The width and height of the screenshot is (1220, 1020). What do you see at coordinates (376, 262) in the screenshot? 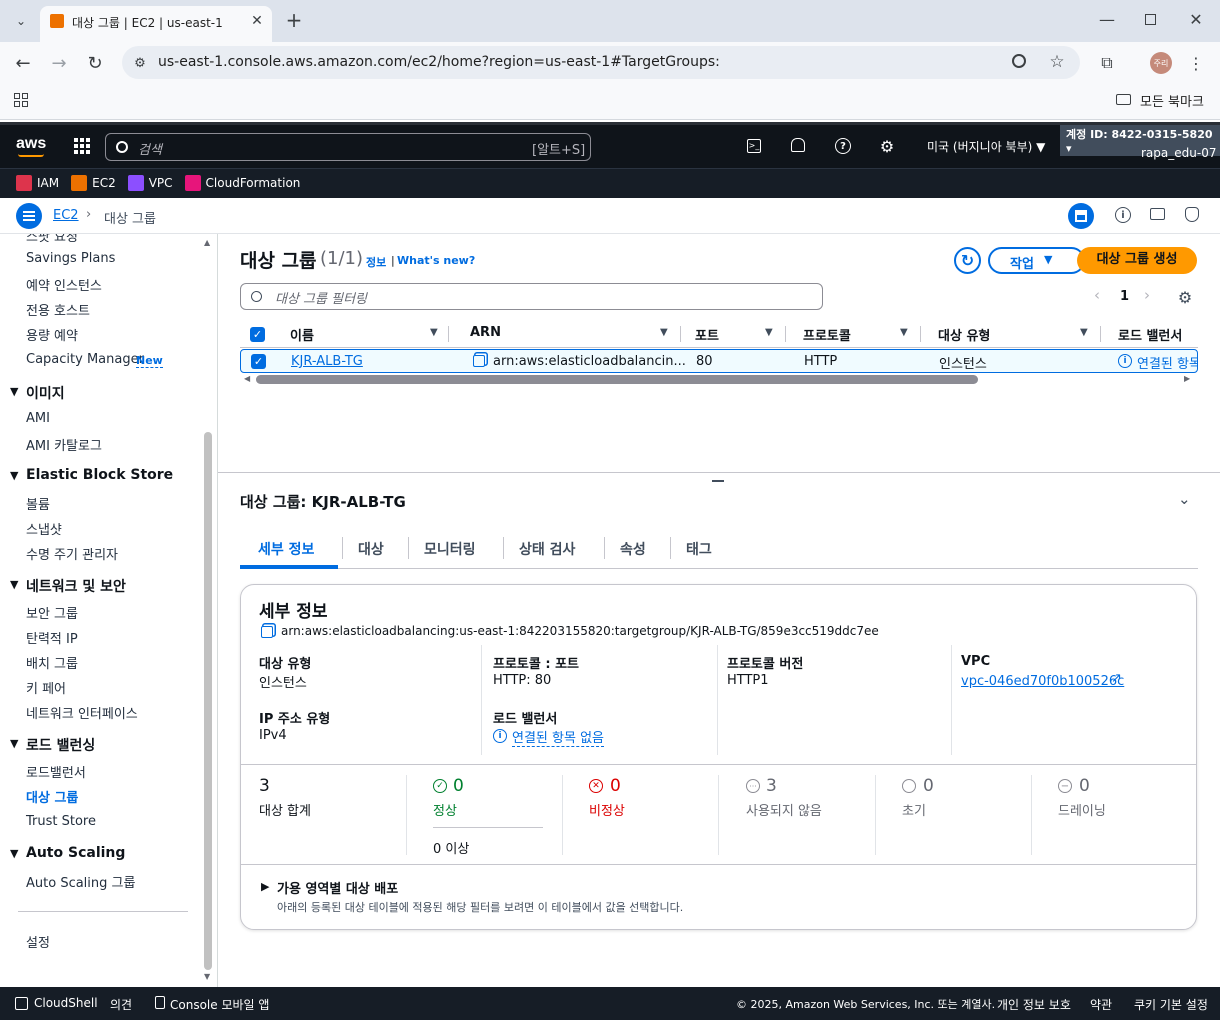
I see `info-link: 정보` at bounding box center [376, 262].